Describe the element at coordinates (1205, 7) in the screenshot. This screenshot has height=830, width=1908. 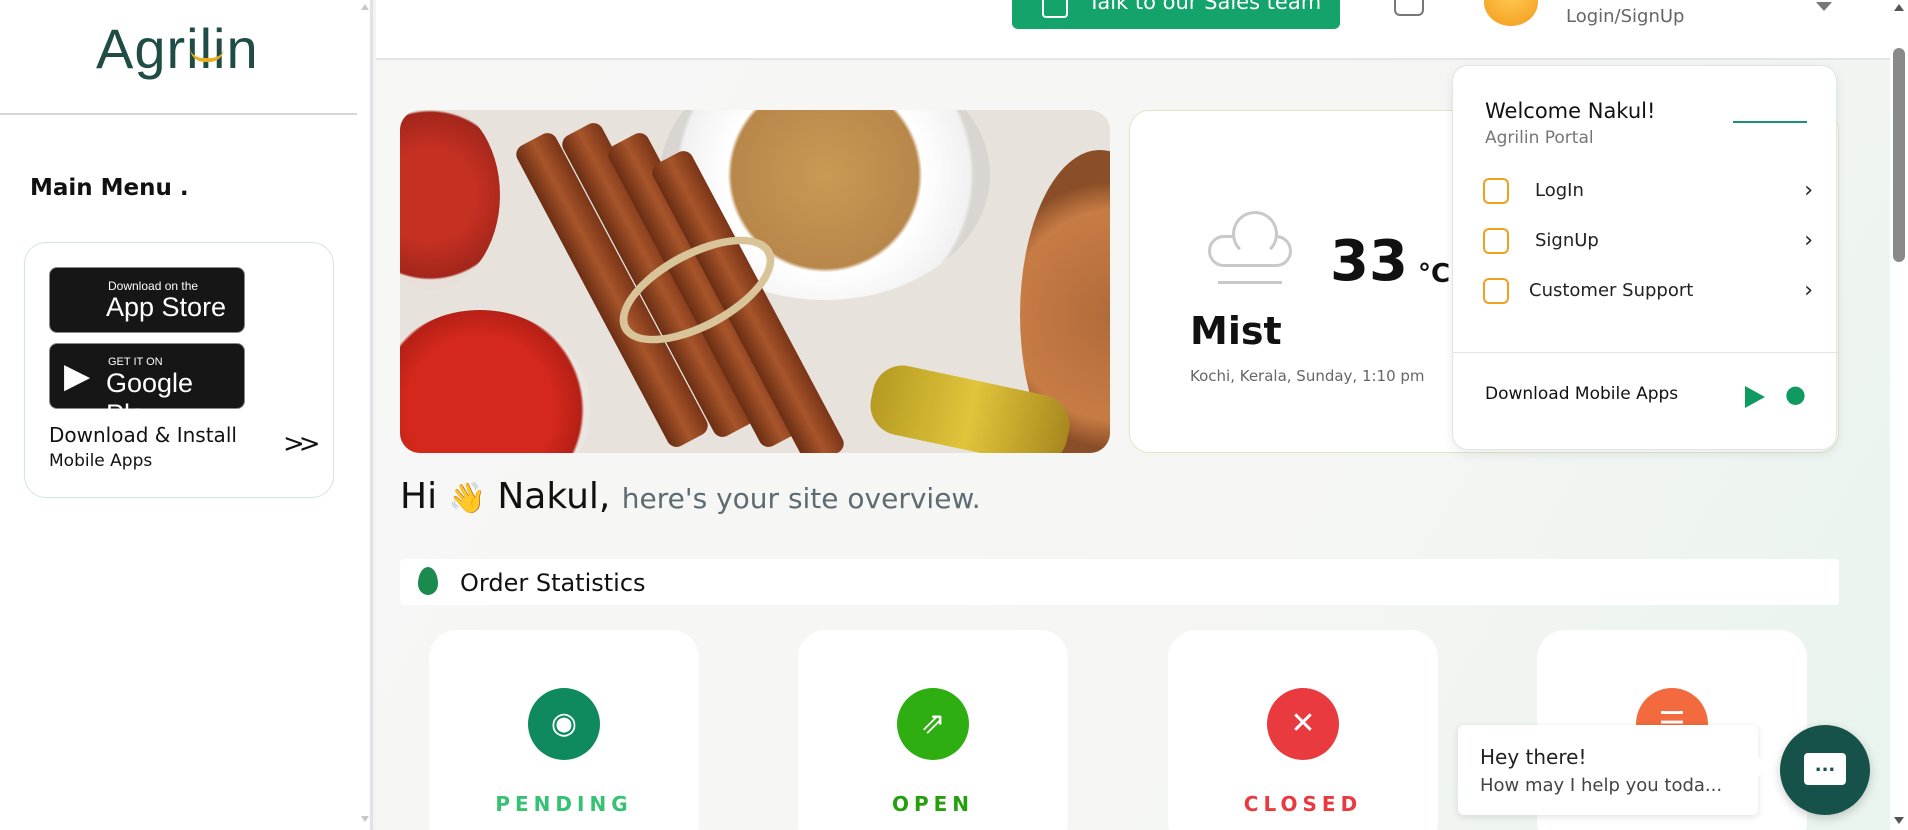
I see `talk-to-sales-label: Talk to our Sales team` at that location.